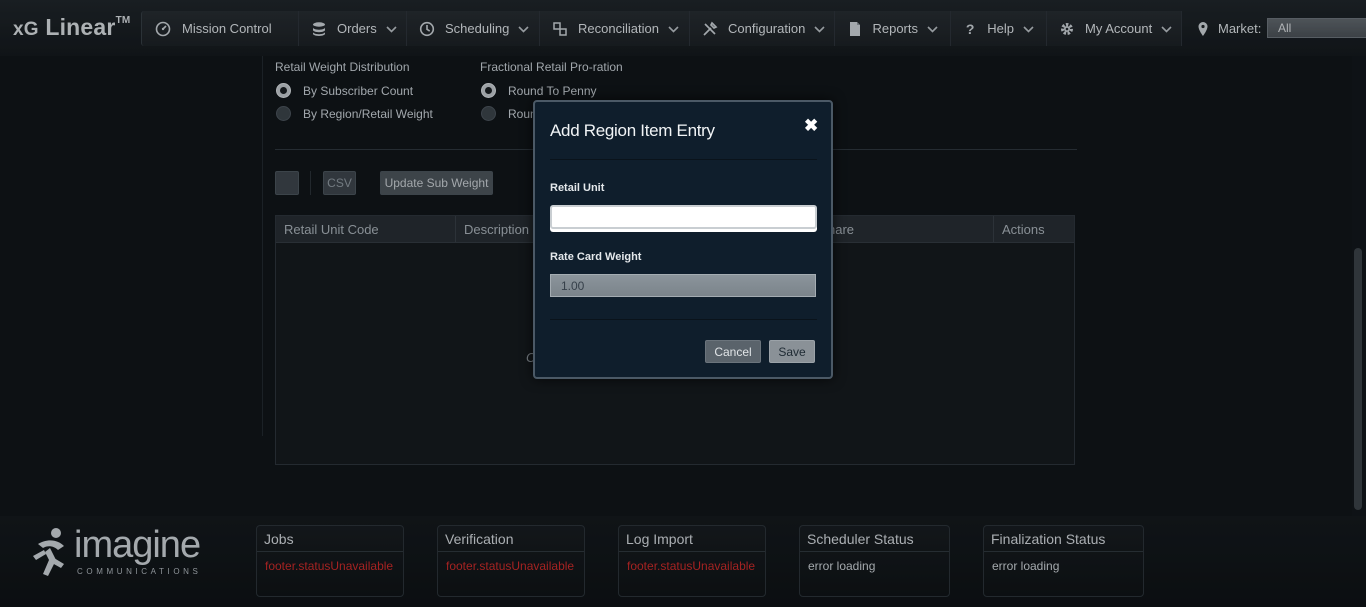  What do you see at coordinates (683, 285) in the screenshot?
I see `rate-card-weight-input: 1.00` at bounding box center [683, 285].